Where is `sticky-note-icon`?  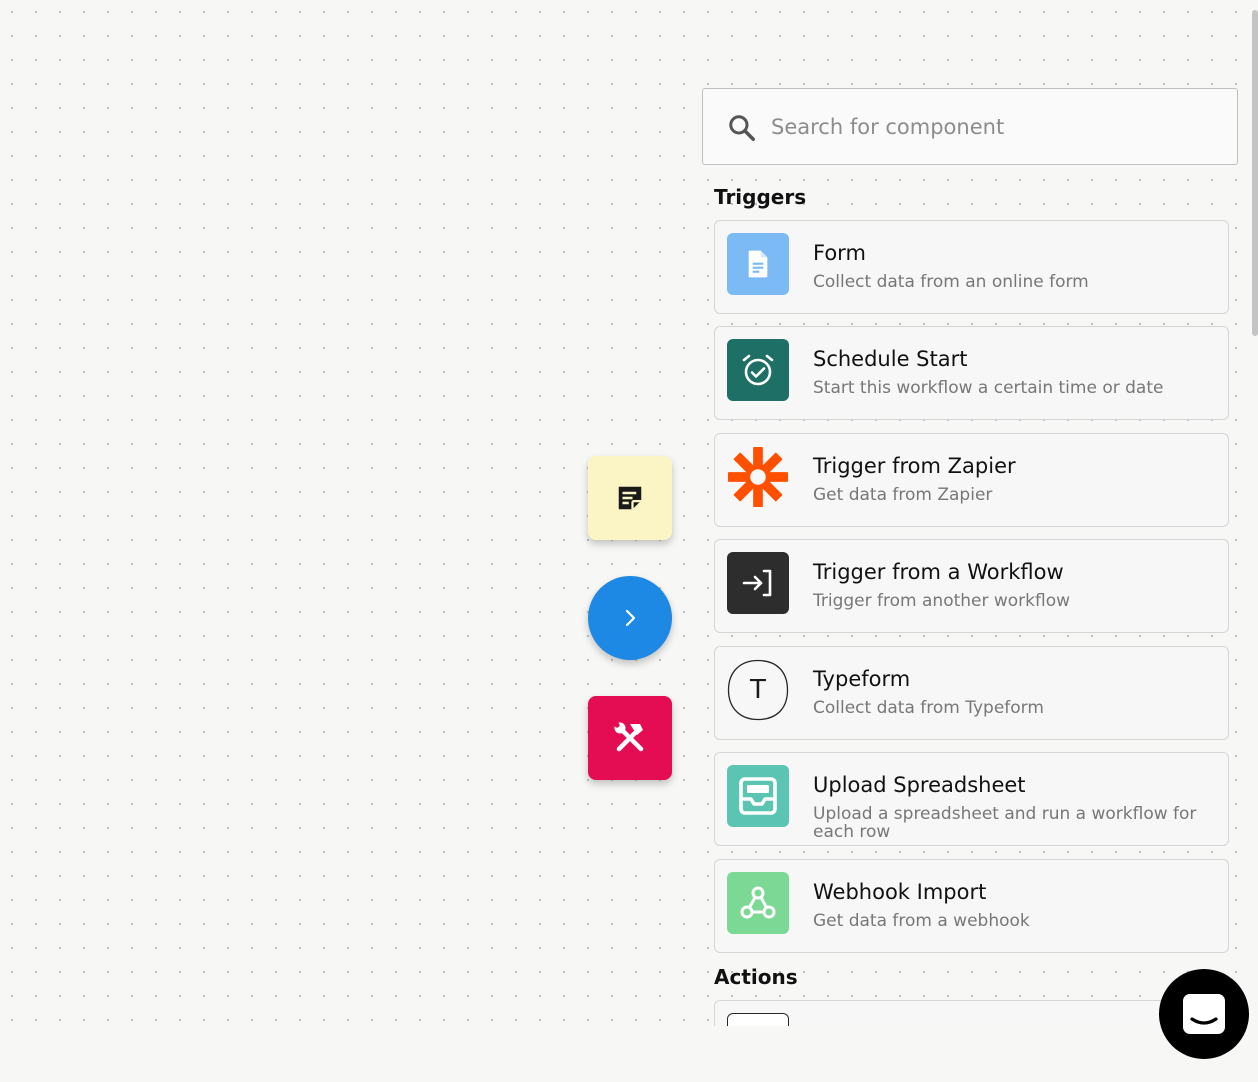 sticky-note-icon is located at coordinates (630, 498).